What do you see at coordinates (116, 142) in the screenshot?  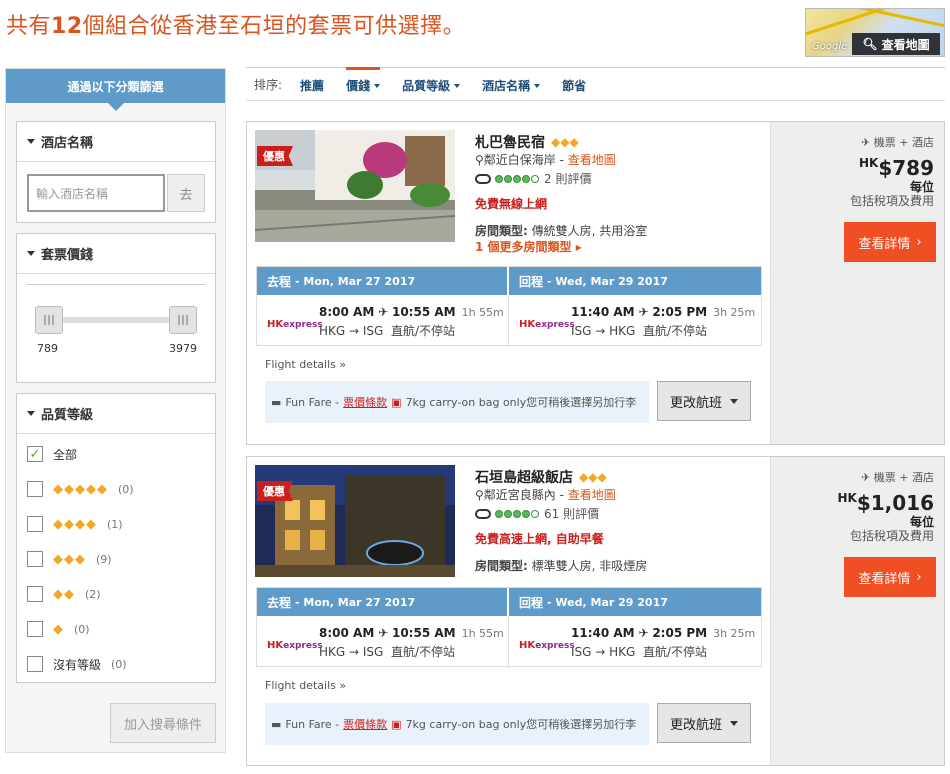 I see `hotel-name-title: 酒店名稱` at bounding box center [116, 142].